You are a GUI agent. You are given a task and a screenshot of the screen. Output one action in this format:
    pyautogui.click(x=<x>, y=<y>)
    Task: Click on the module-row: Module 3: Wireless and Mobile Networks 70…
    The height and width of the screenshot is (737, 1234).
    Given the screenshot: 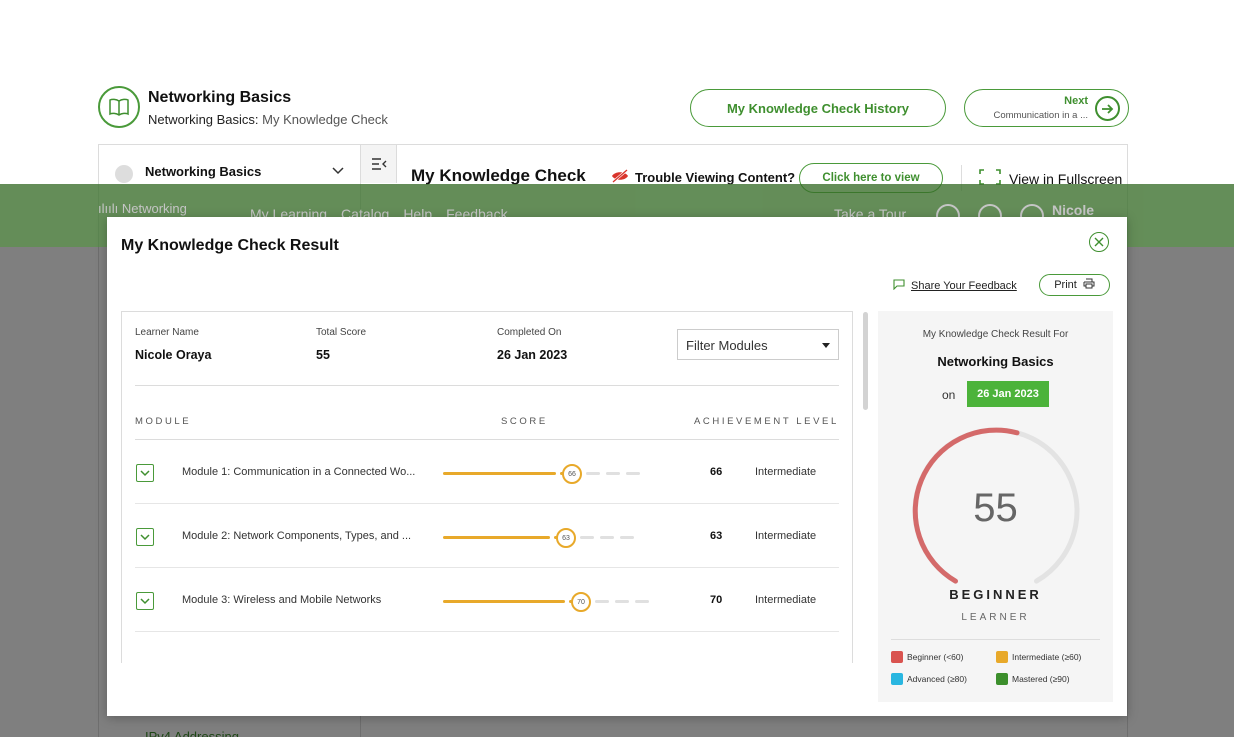 What is the action you would take?
    pyautogui.click(x=487, y=600)
    